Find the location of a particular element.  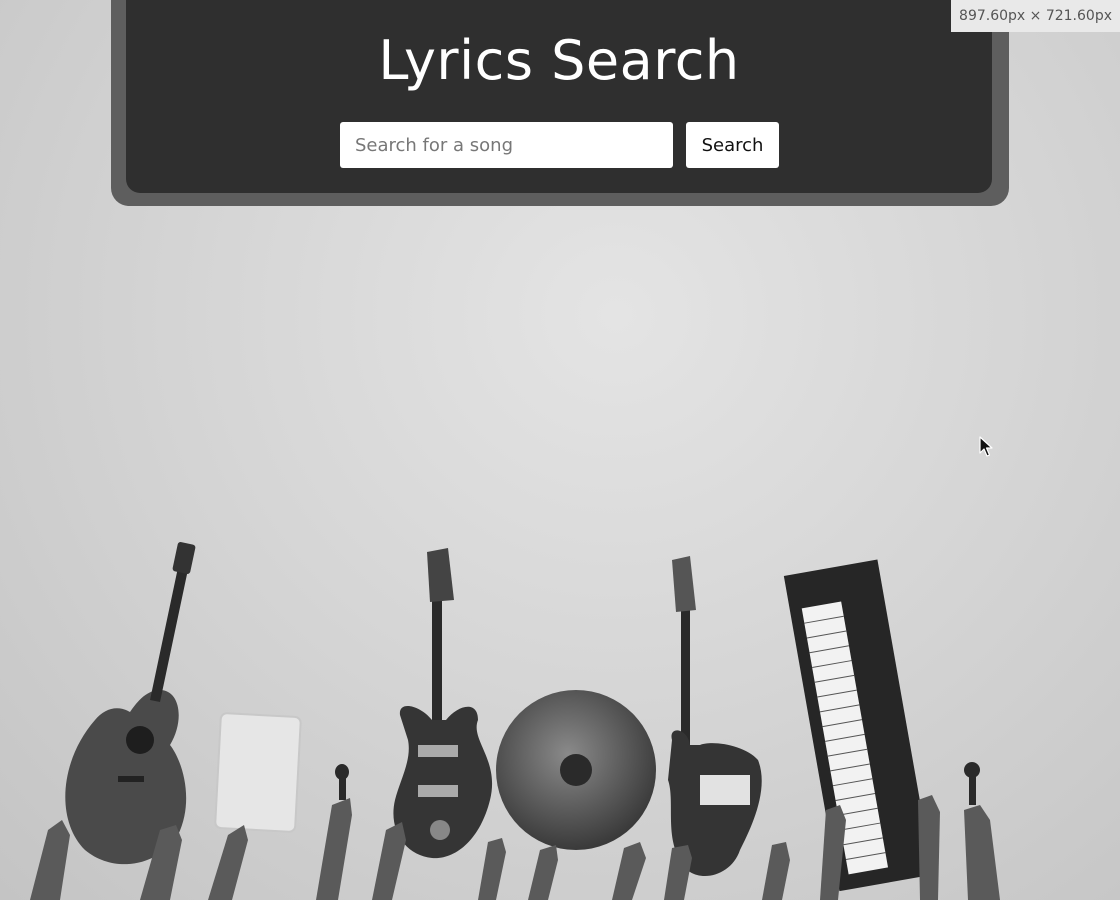

search-button: Search is located at coordinates (732, 145).